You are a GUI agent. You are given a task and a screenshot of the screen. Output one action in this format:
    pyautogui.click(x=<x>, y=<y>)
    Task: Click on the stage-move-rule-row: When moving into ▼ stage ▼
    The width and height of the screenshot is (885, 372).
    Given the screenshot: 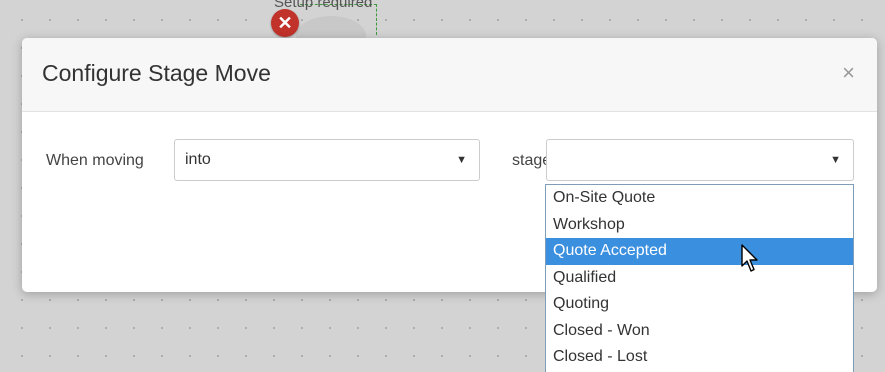 What is the action you would take?
    pyautogui.click(x=456, y=161)
    